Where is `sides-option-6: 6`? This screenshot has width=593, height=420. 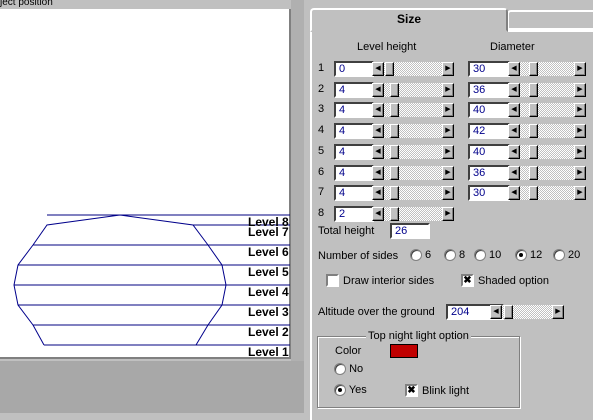
sides-option-6: 6 is located at coordinates (420, 255).